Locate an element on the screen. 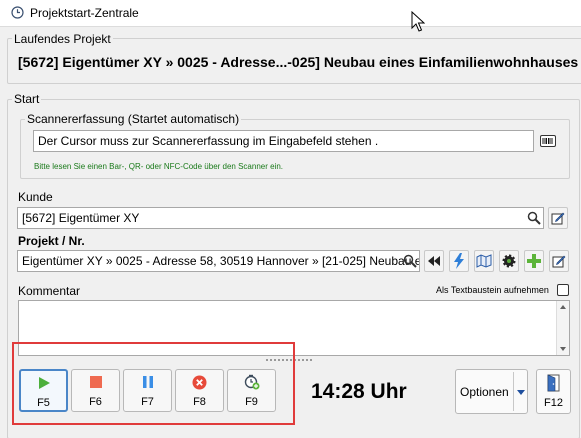 The height and width of the screenshot is (438, 581). barcode-icon is located at coordinates (548, 141).